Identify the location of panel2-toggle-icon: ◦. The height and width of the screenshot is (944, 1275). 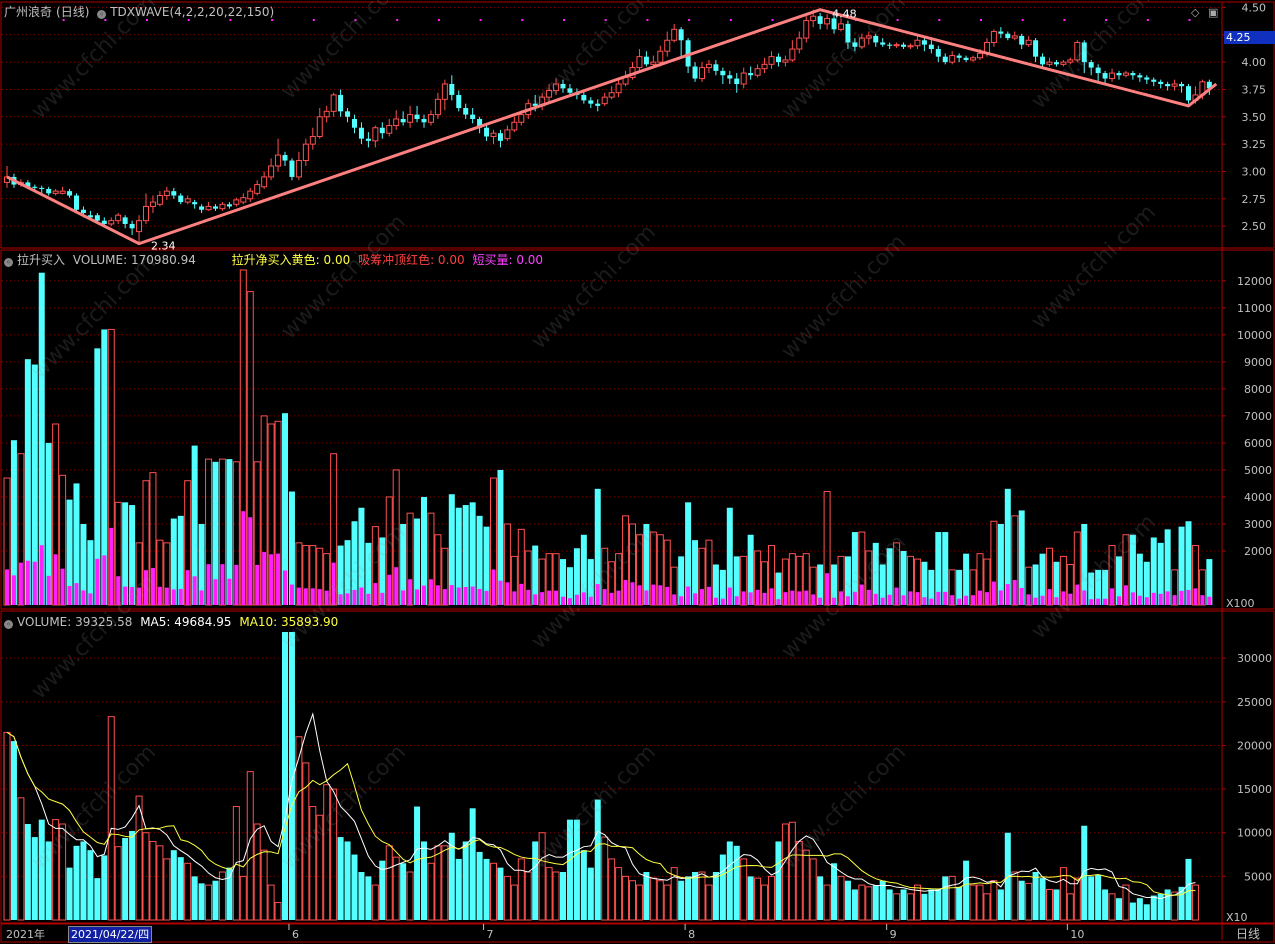
(8, 262).